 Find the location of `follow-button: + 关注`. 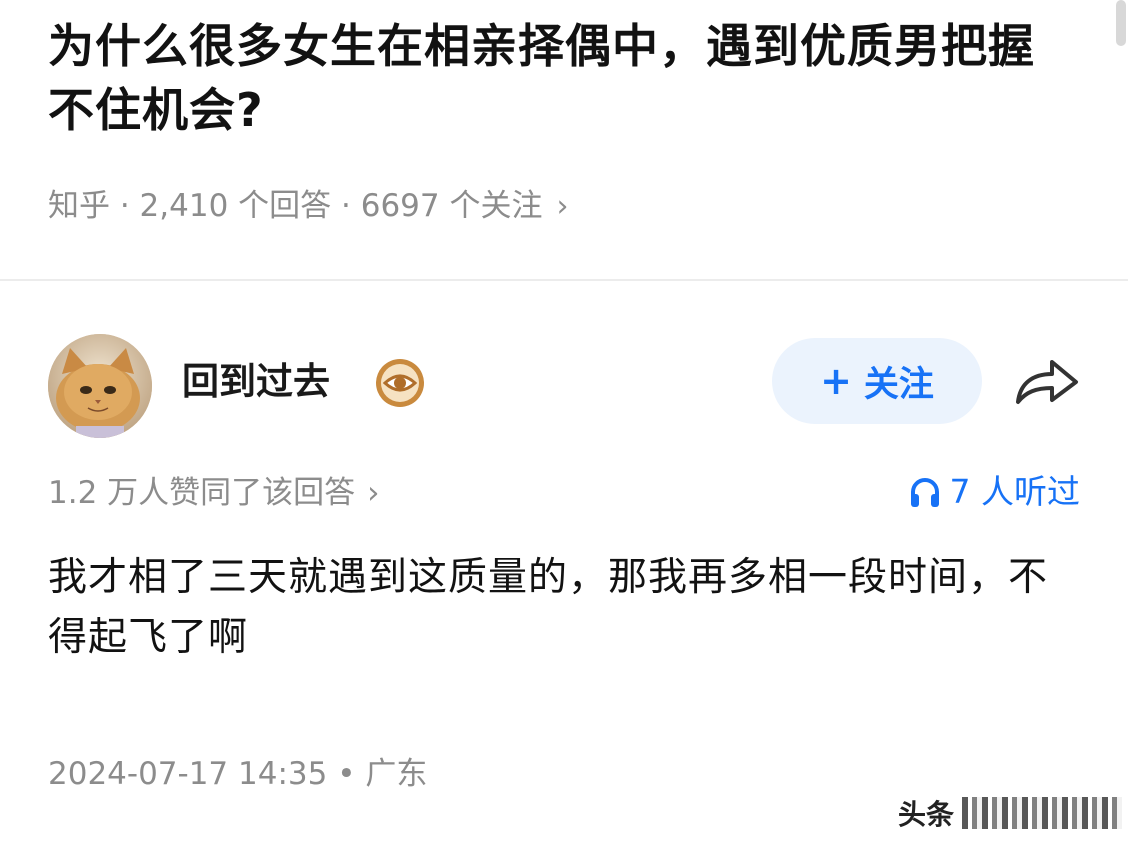

follow-button: + 关注 is located at coordinates (877, 381).